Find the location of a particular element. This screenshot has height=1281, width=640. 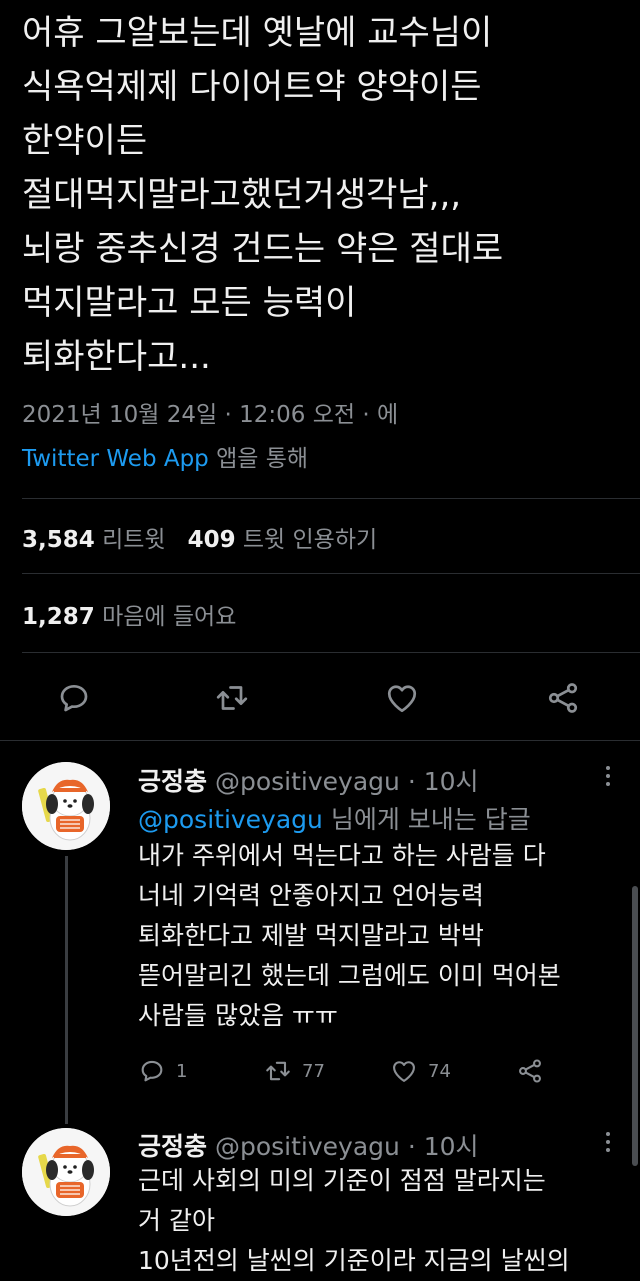

reply-text-line: 퇴화한다고 제발 먹지말라고 박박 is located at coordinates (311, 935).